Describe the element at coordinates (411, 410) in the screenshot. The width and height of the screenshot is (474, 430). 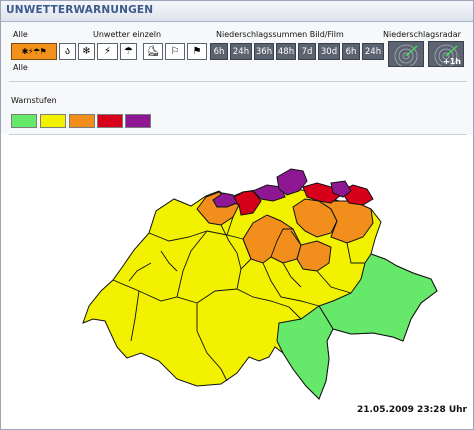
I see `timestamp: 21.05.2009 23:28 Uhr` at that location.